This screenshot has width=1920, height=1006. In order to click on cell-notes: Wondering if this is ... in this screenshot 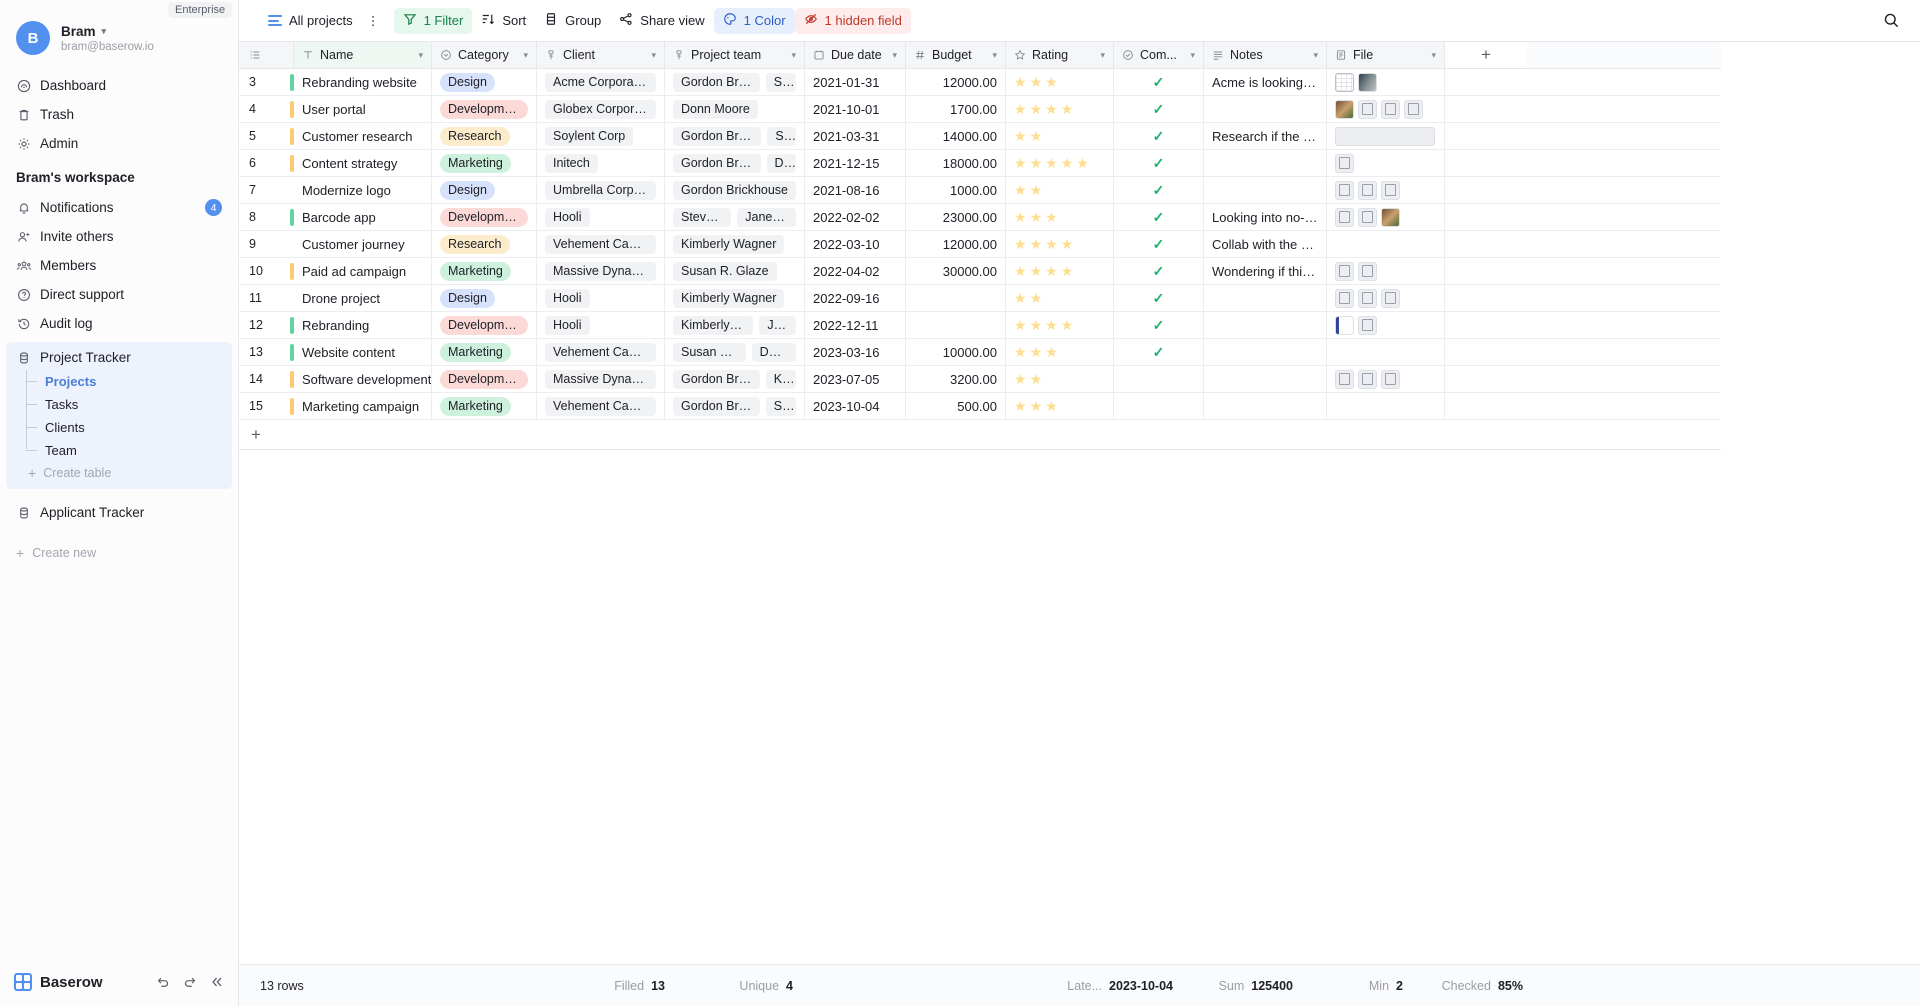, I will do `click(1265, 271)`.